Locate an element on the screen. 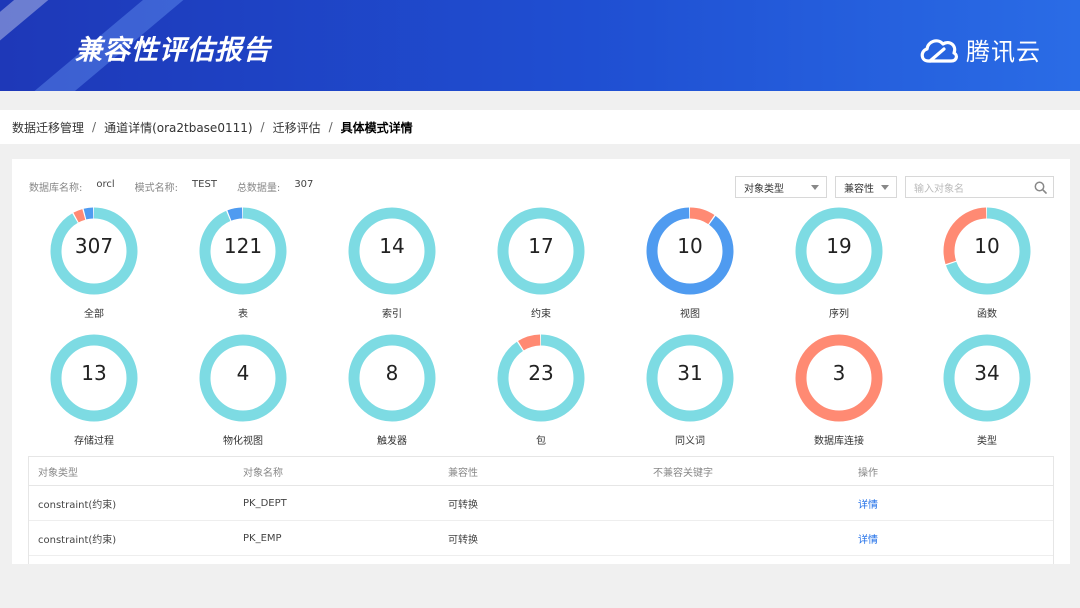 The image size is (1080, 608). donut-count: 13 is located at coordinates (94, 373).